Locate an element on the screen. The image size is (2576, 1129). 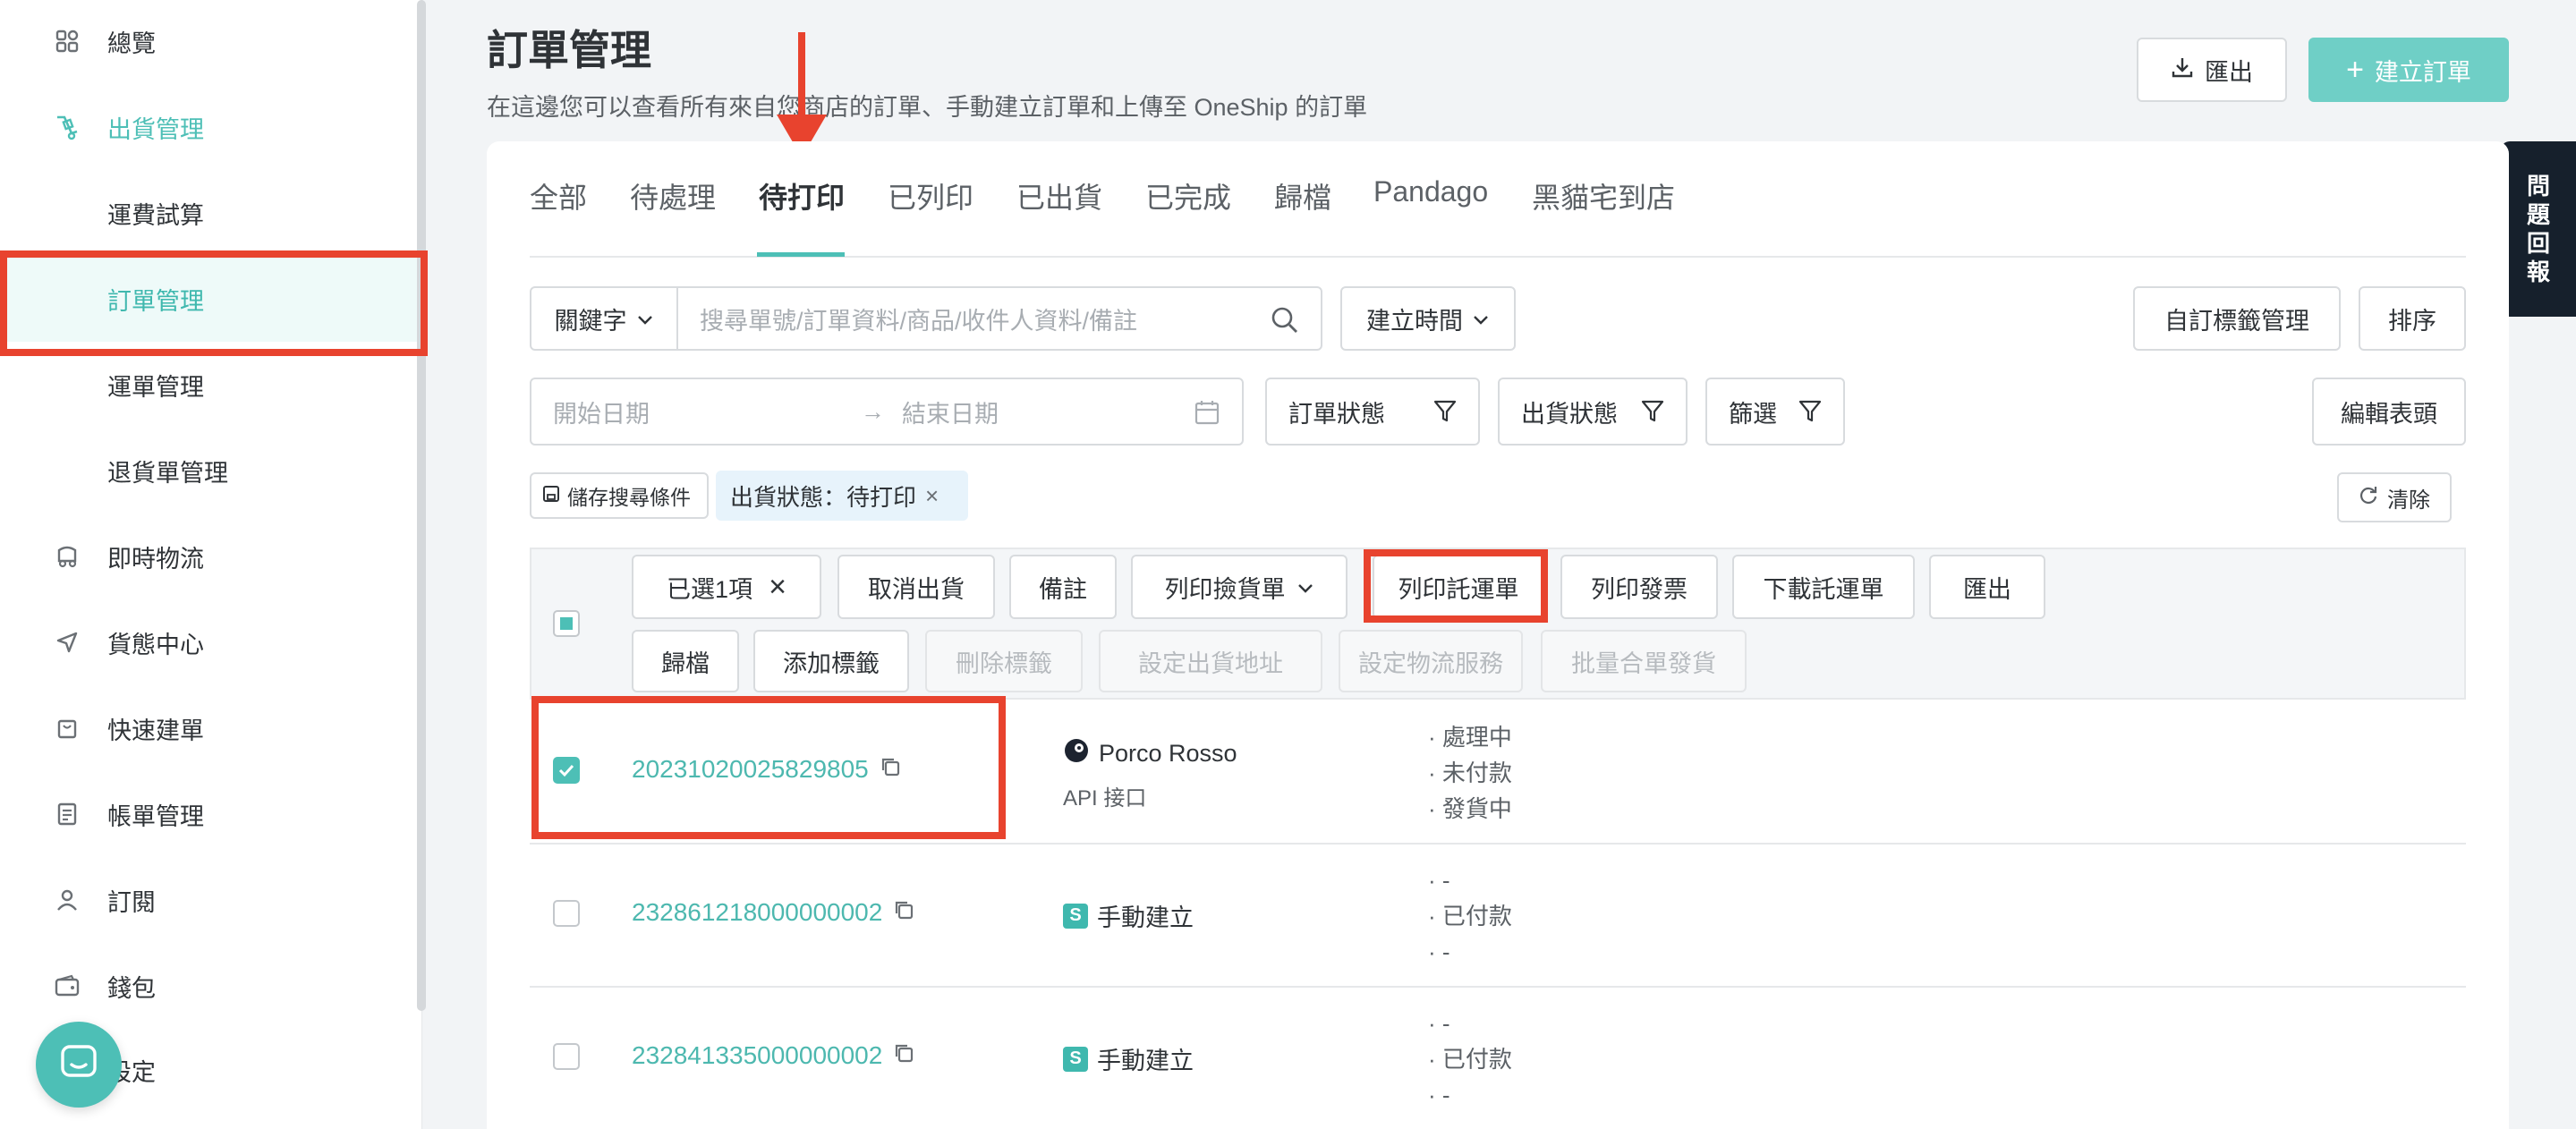
order-status-list: · - · 已付款 · - is located at coordinates (1470, 916).